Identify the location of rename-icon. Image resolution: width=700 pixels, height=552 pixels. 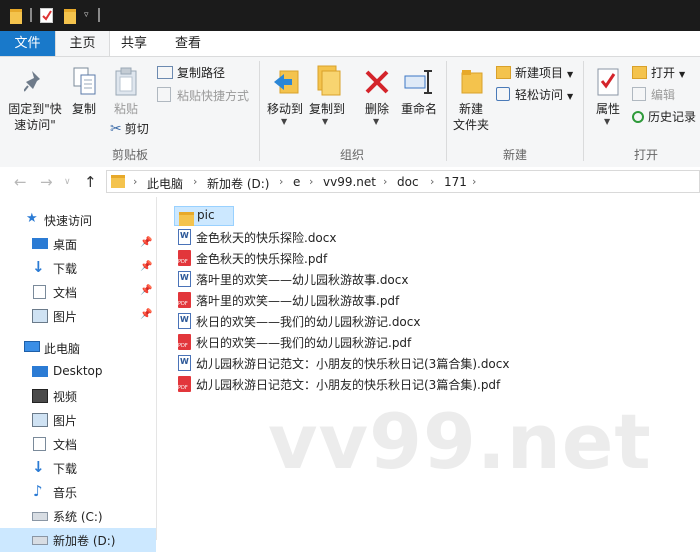
(418, 82).